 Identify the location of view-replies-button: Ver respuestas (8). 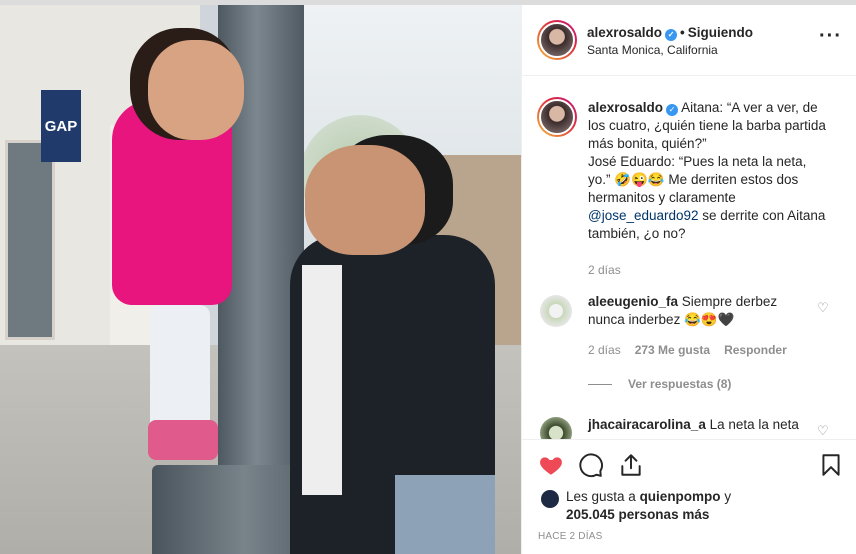
(659, 384).